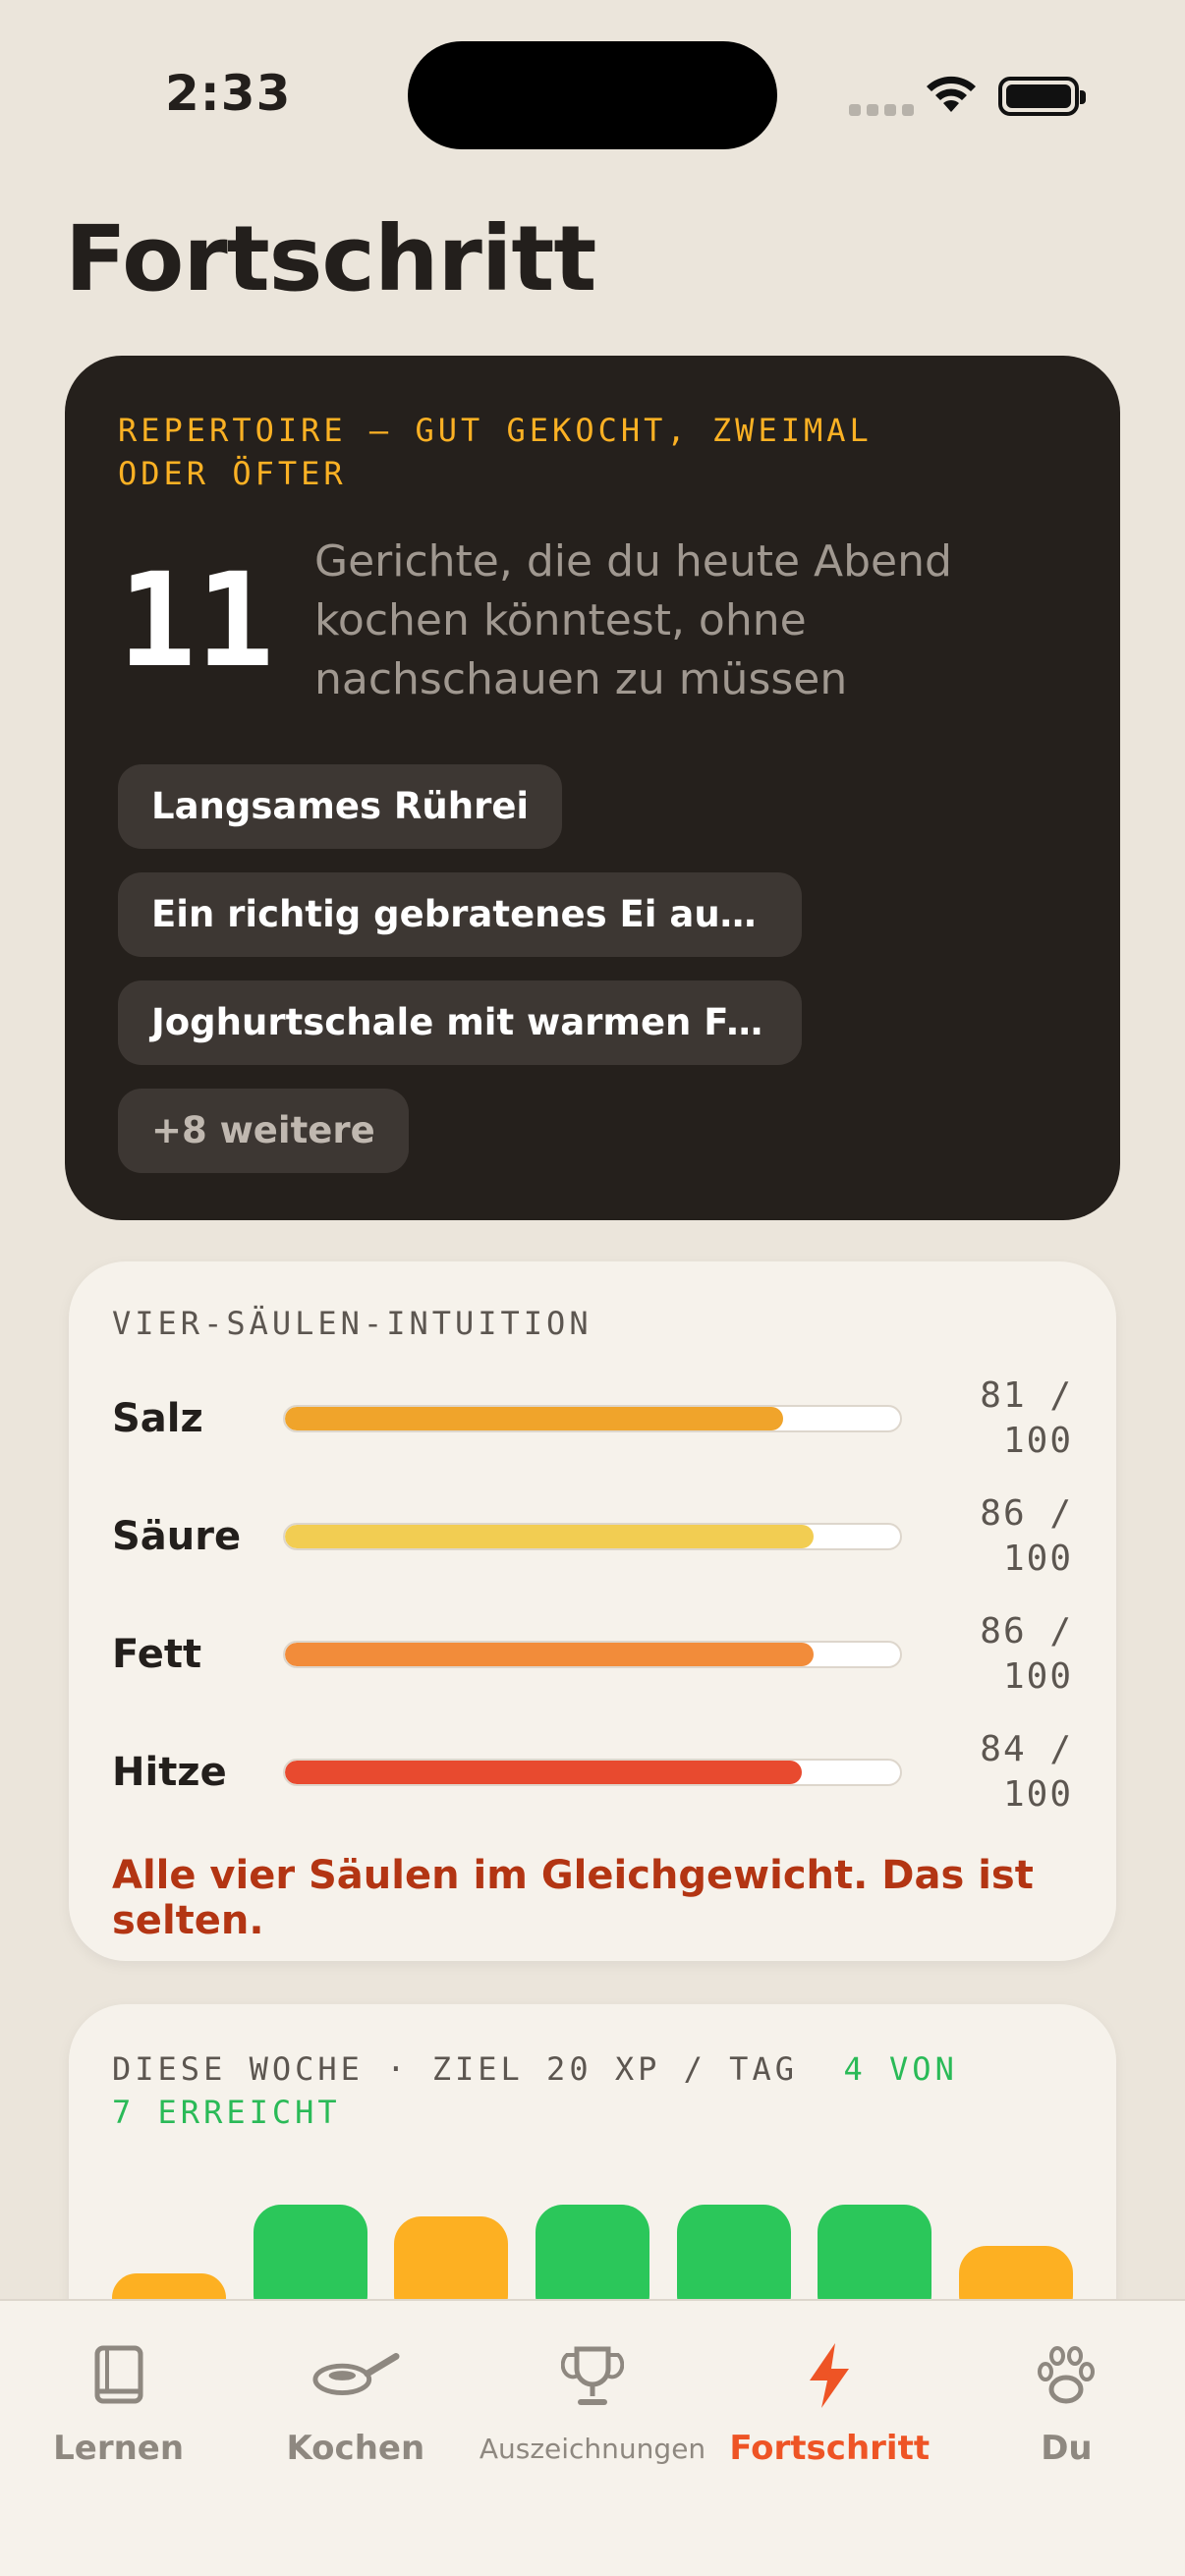  What do you see at coordinates (355, 2375) in the screenshot?
I see `pan-icon` at bounding box center [355, 2375].